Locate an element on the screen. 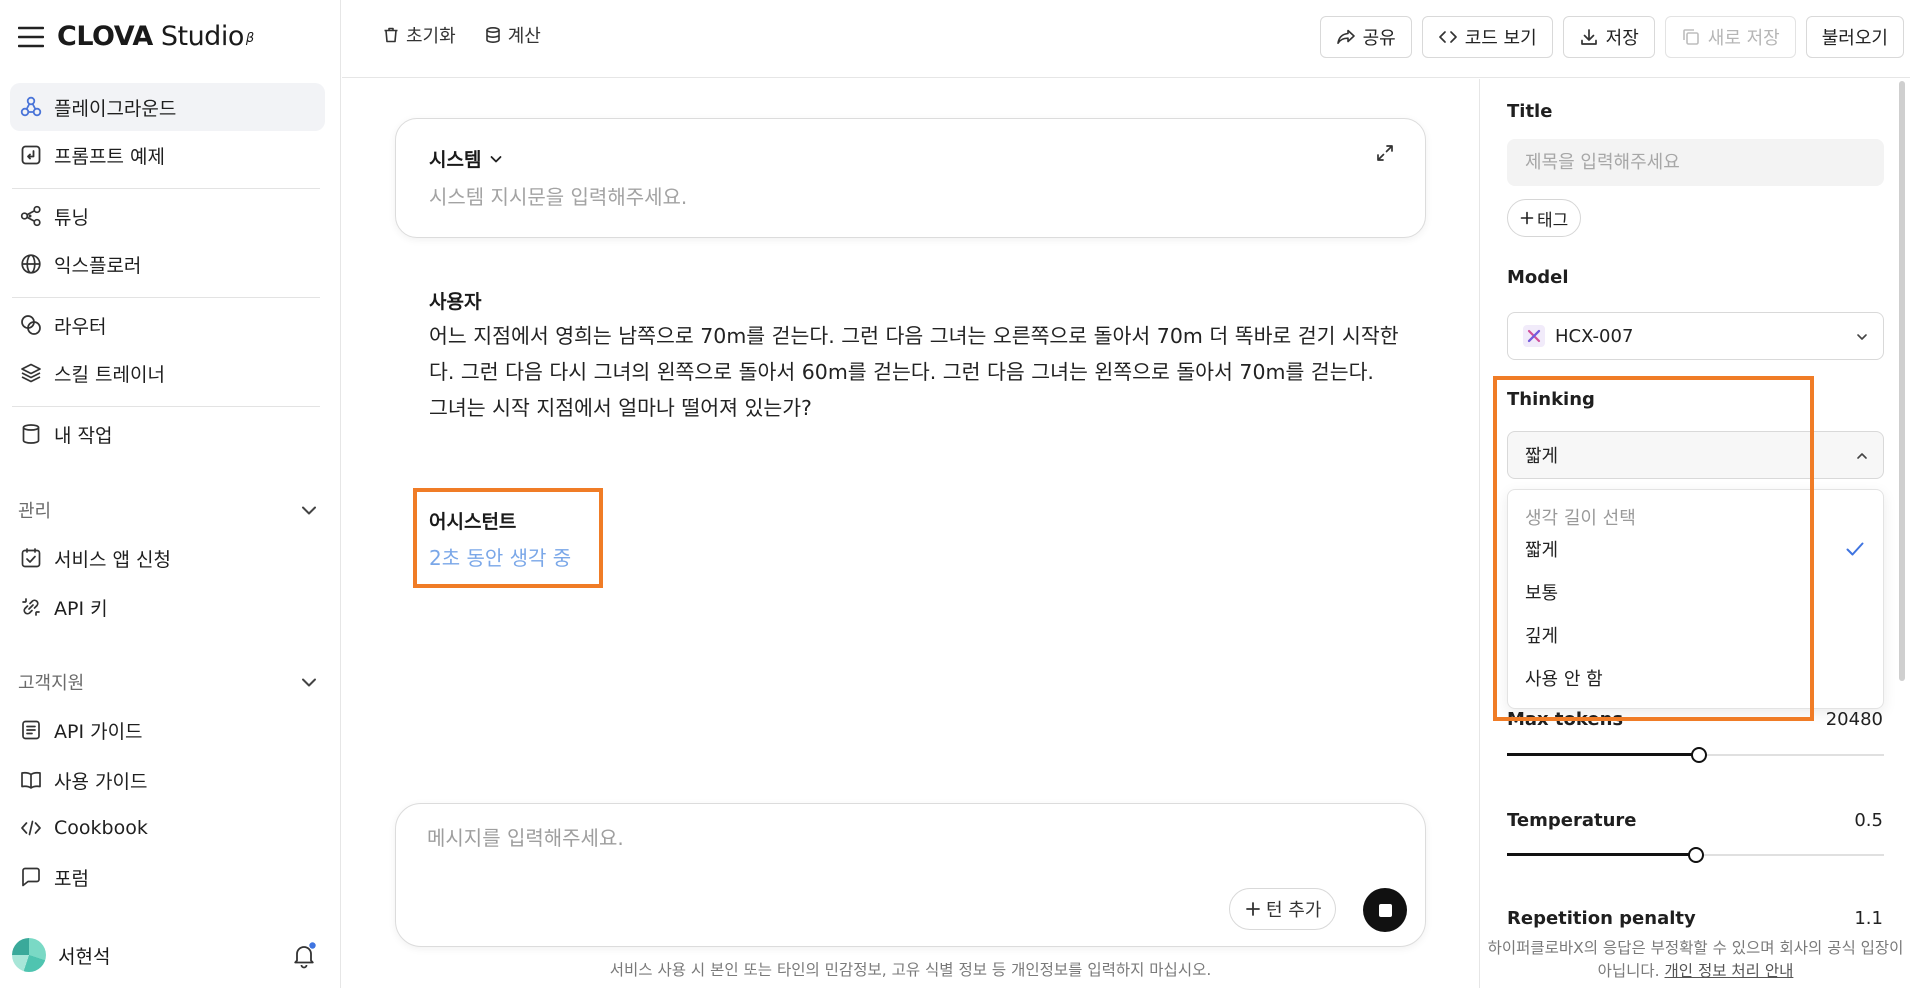  user-profile: 서현석 is located at coordinates (166, 955).